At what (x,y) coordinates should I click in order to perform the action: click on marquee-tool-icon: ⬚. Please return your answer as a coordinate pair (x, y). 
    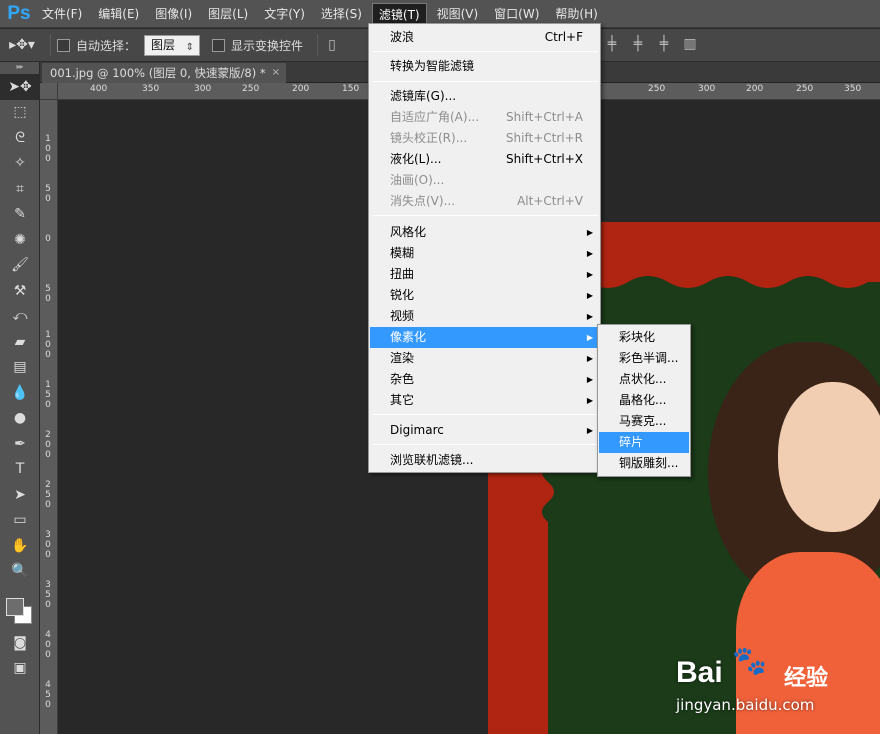
    Looking at the image, I should click on (20, 113).